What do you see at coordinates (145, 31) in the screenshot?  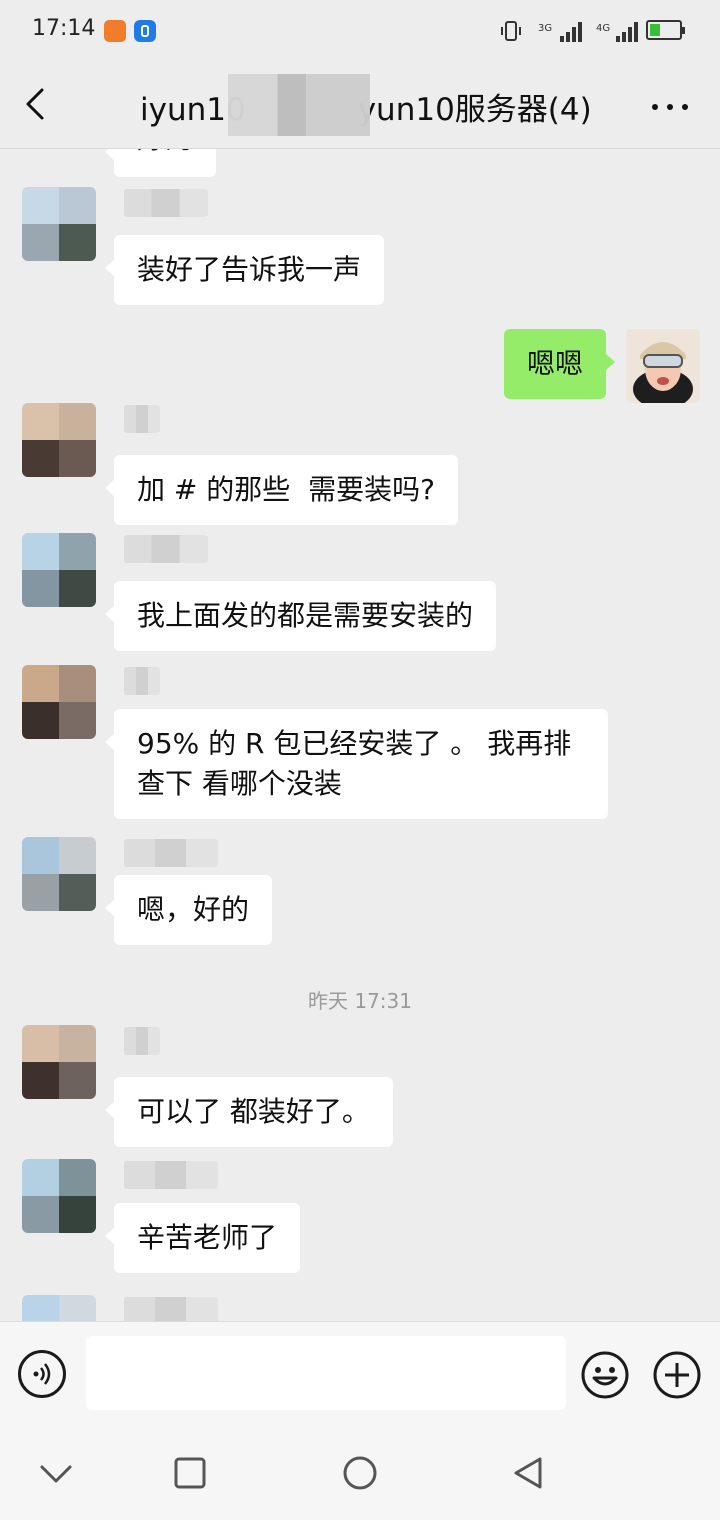 I see `browser-icon` at bounding box center [145, 31].